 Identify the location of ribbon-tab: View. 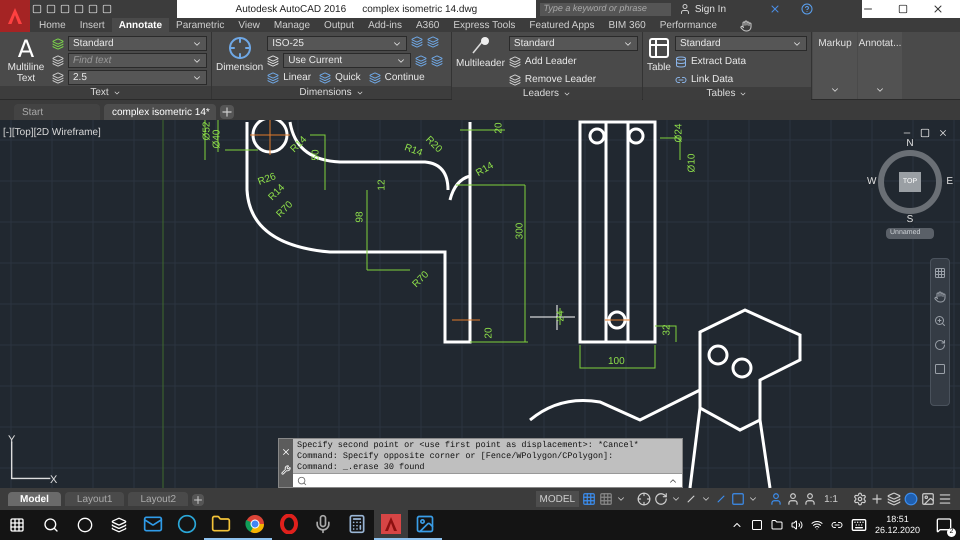
(249, 25).